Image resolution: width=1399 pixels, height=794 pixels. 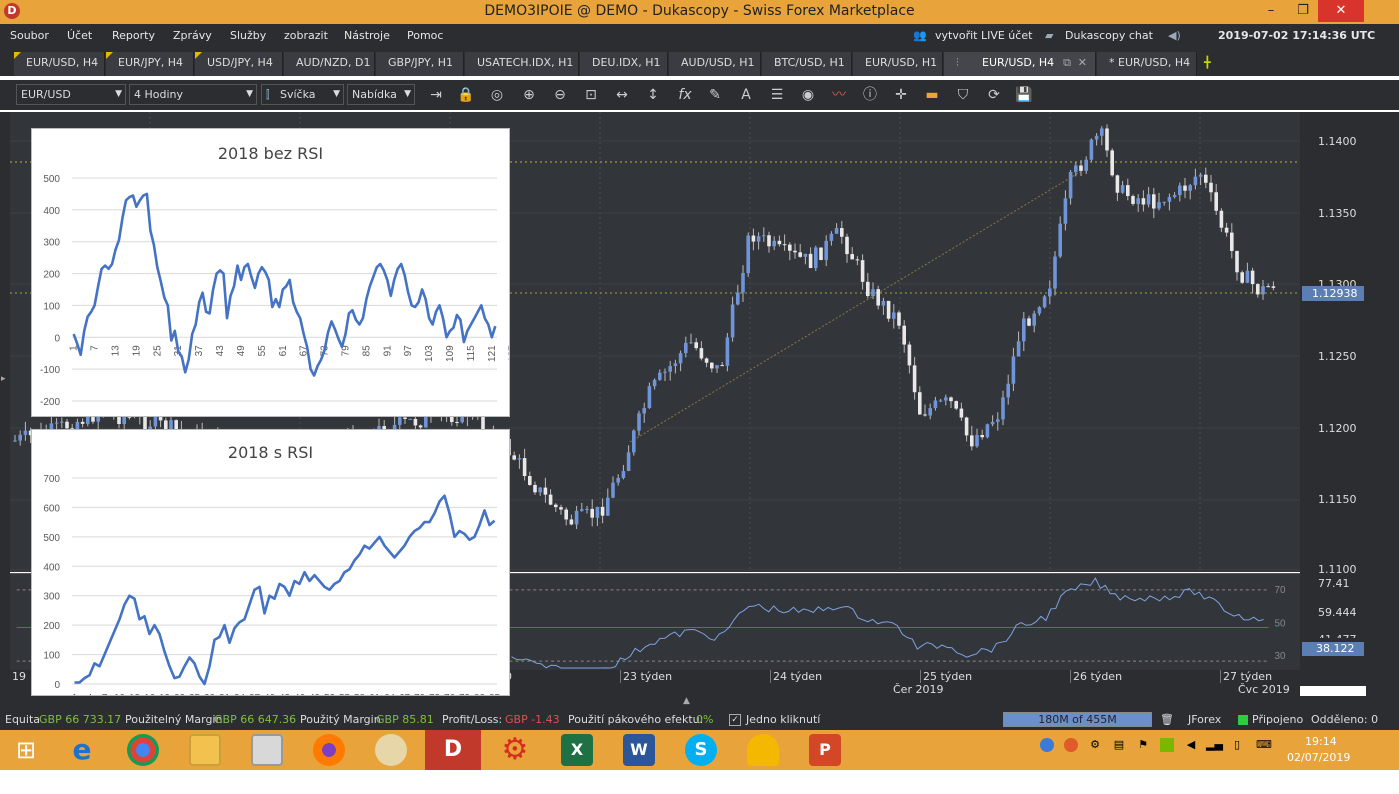 I want to click on zoom-area-icon: ⊡, so click(x=591, y=95).